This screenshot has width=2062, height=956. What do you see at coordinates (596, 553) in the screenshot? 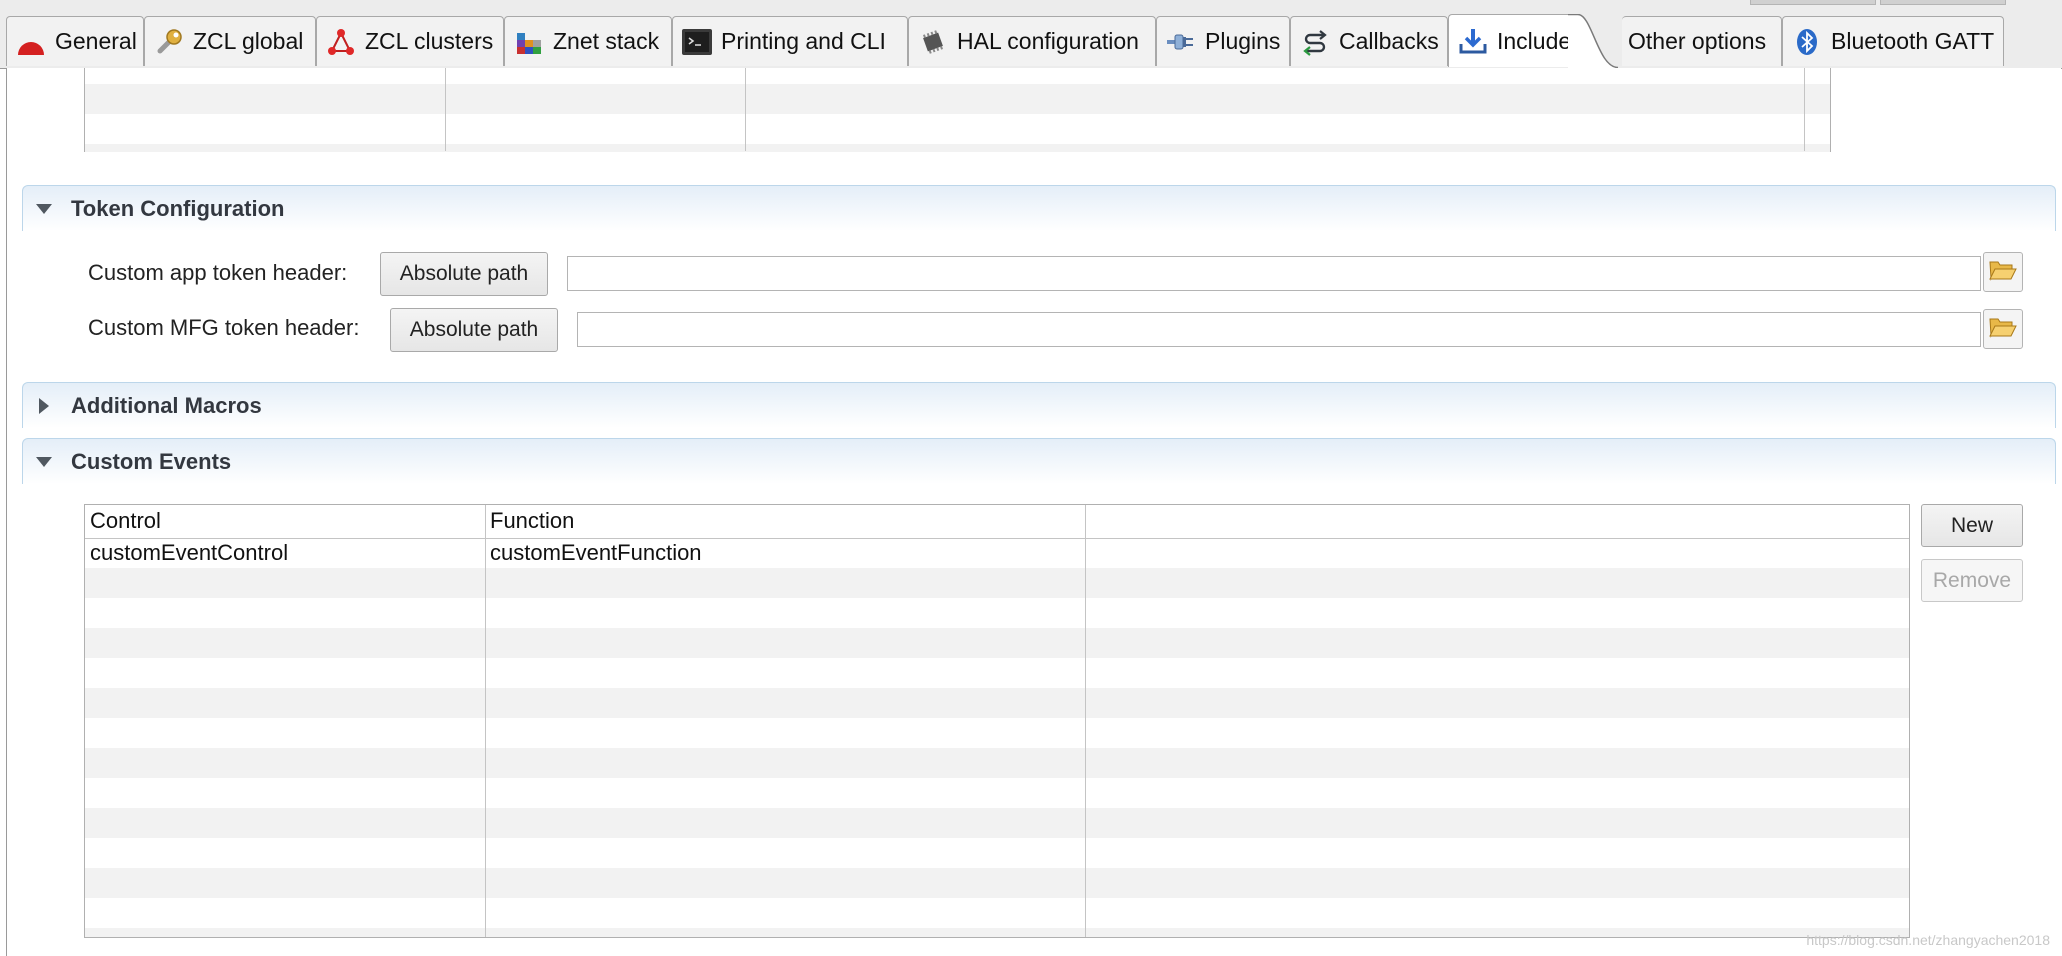
I see `event-function-cell: customEventFunction` at bounding box center [596, 553].